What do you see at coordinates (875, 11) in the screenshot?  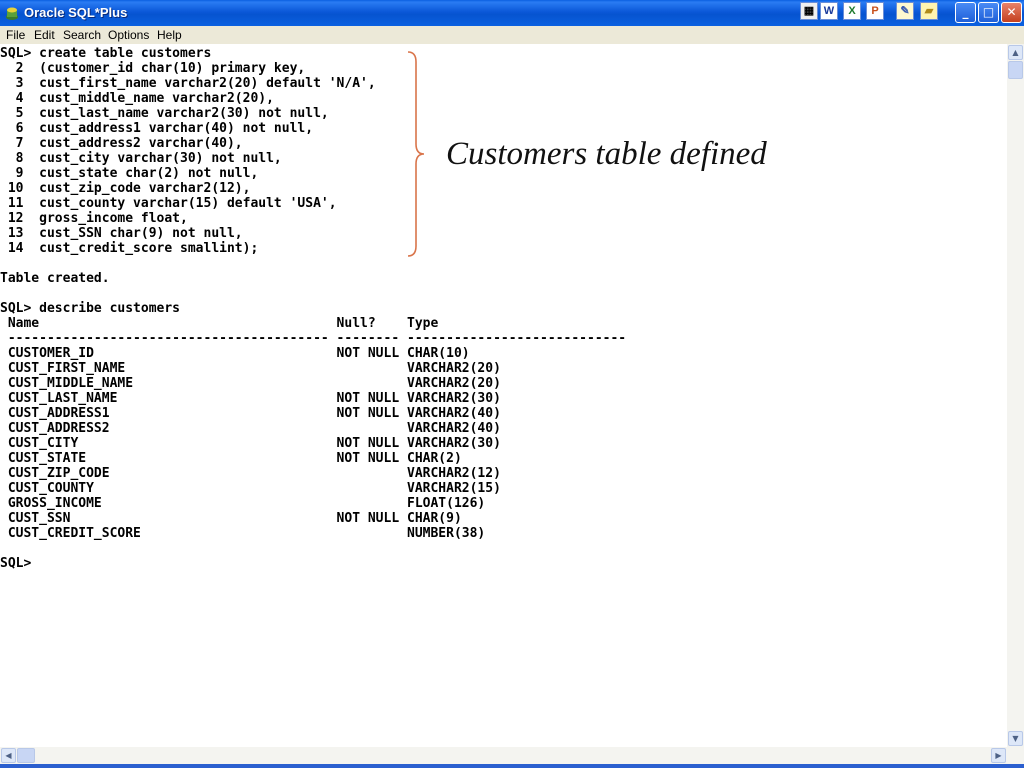 I see `powerpoint-icon: P` at bounding box center [875, 11].